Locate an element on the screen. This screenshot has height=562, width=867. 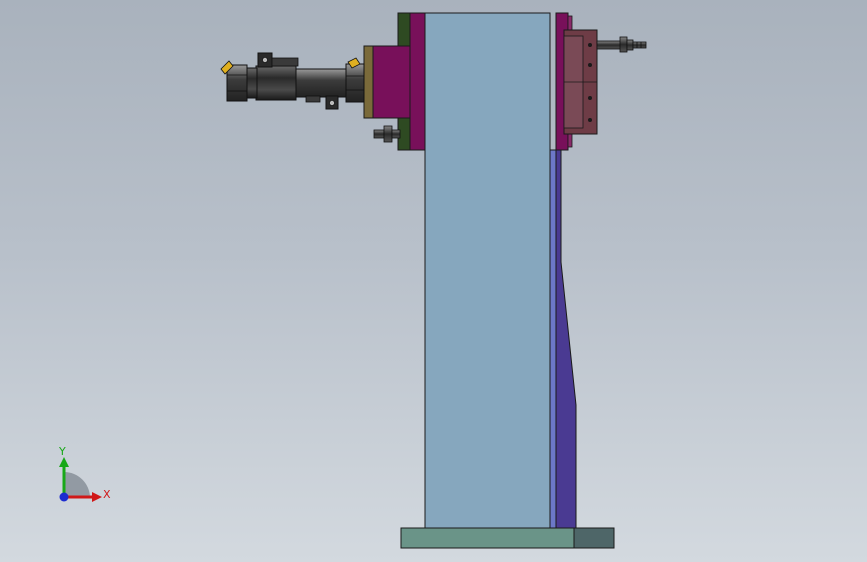
front-flange-plate is located at coordinates (417, 81).